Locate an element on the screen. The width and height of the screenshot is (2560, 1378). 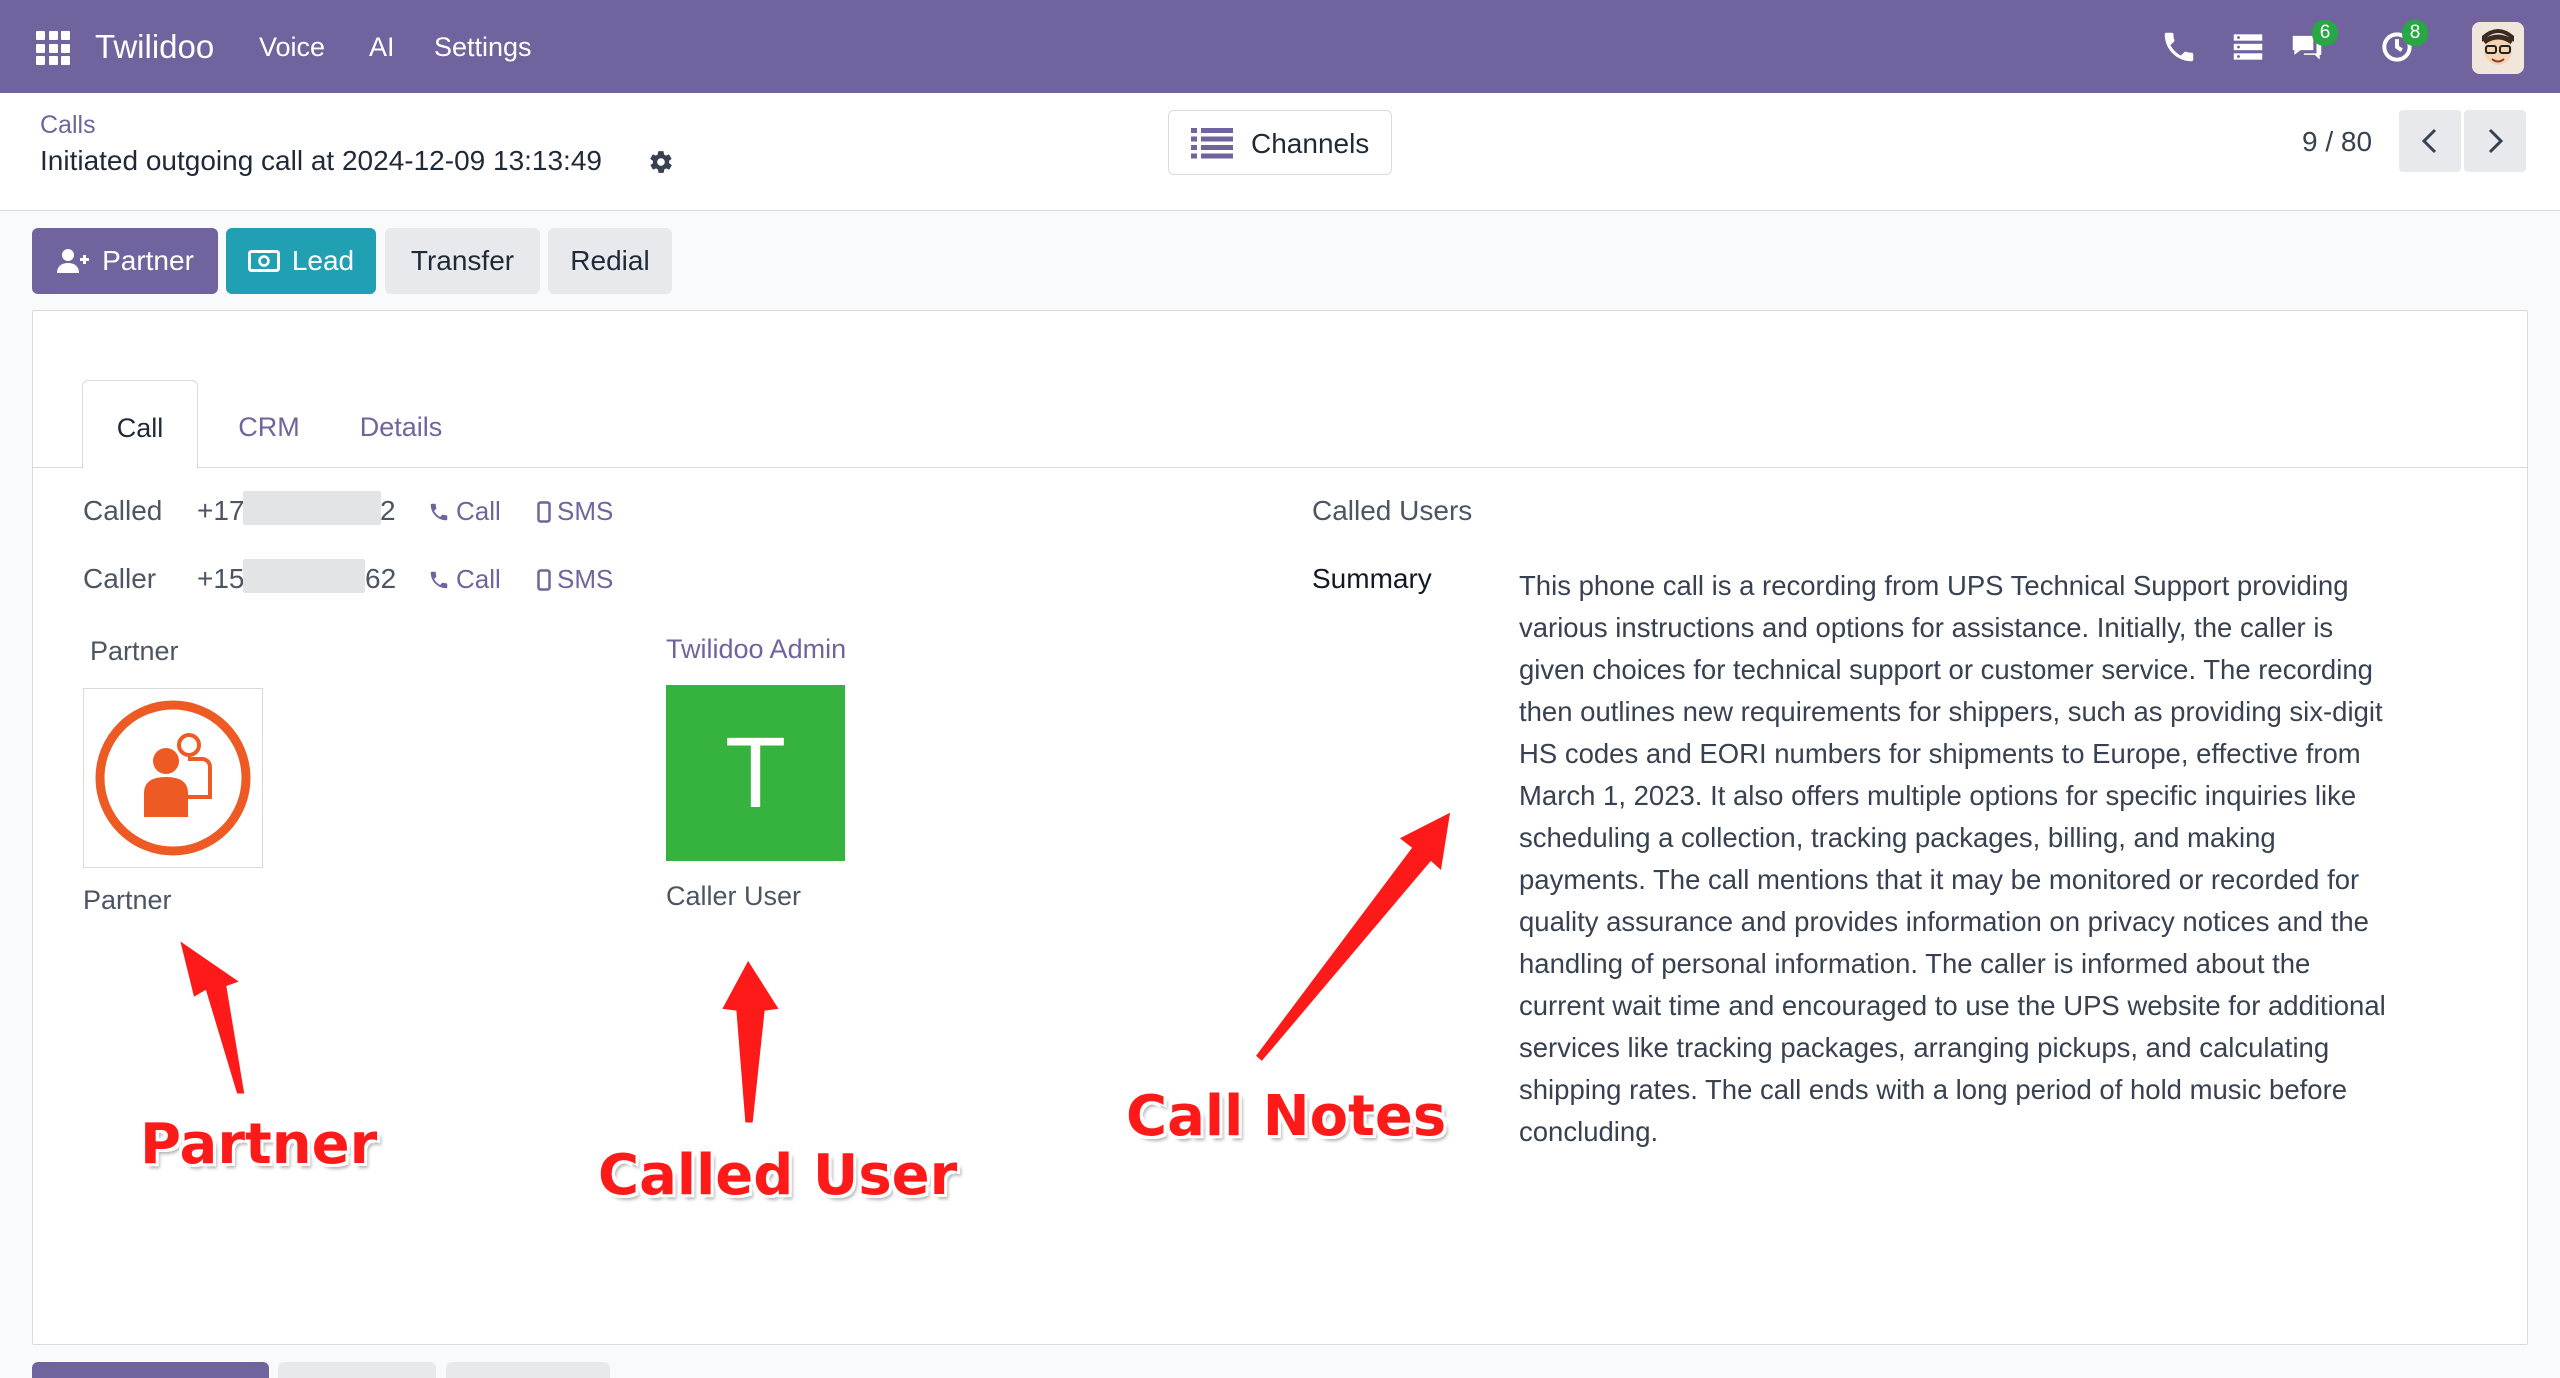
user-plus-icon is located at coordinates (73, 261).